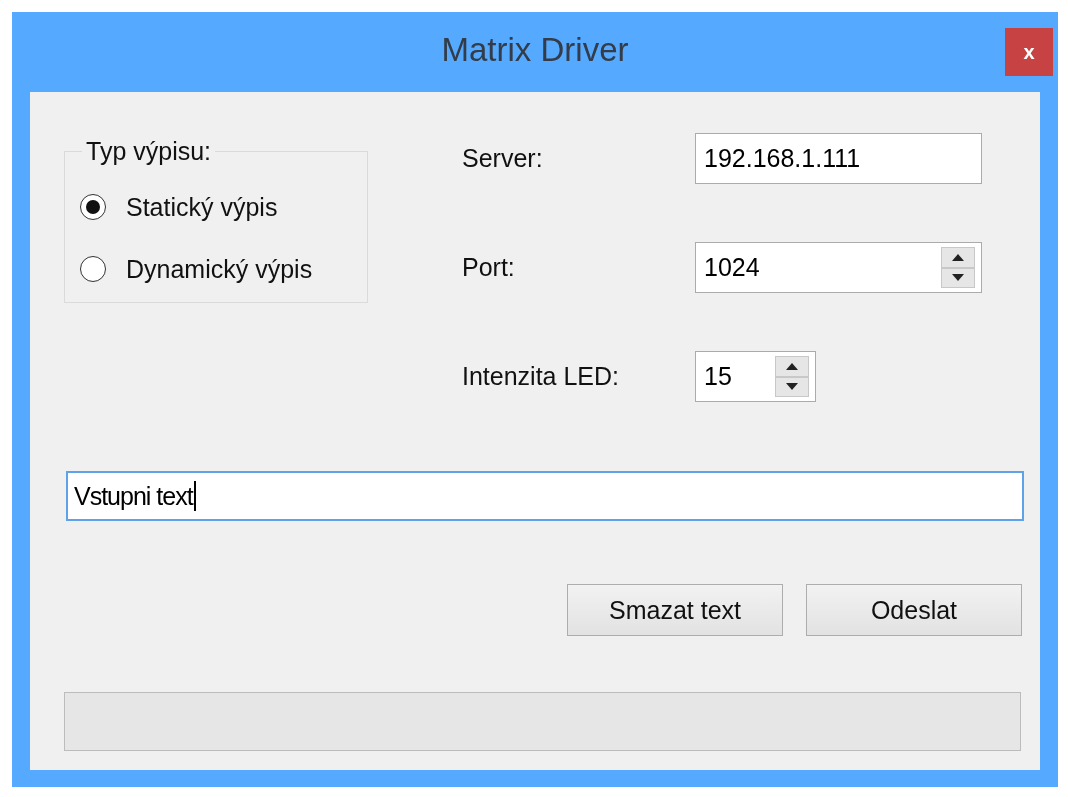 The image size is (1068, 797). Describe the element at coordinates (838, 158) in the screenshot. I see `input-field: 192.168.1.111` at that location.